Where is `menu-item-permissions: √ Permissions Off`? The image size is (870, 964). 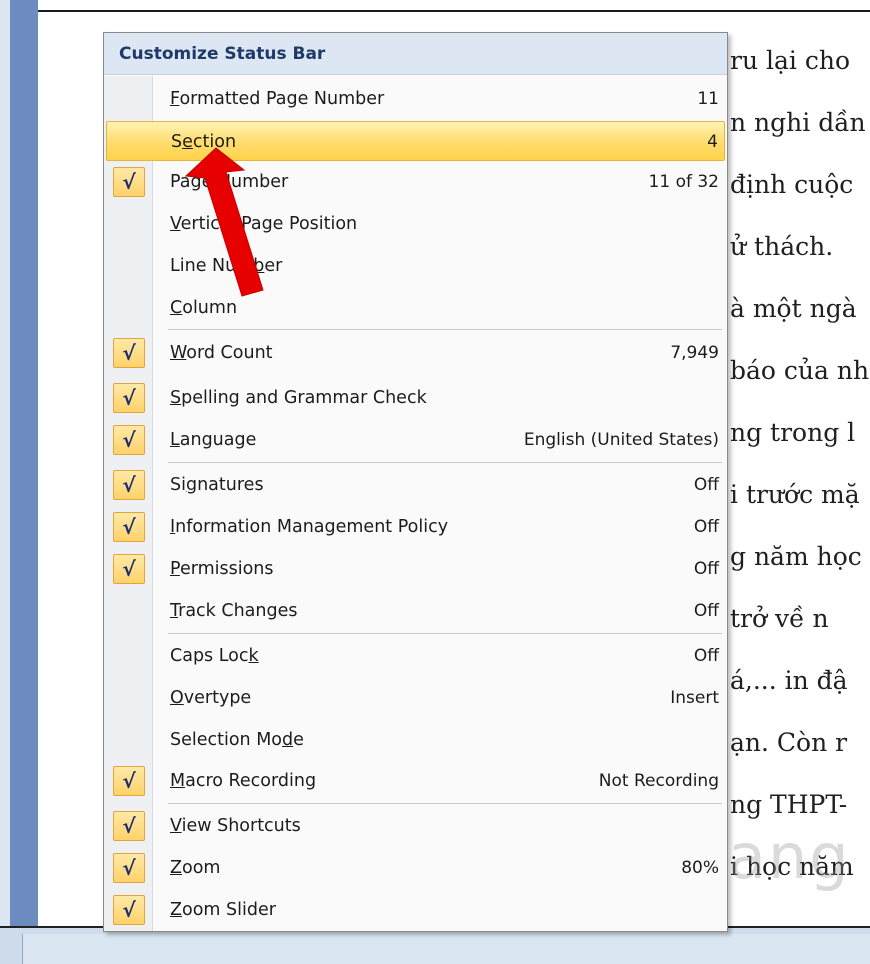 menu-item-permissions: √ Permissions Off is located at coordinates (415, 569).